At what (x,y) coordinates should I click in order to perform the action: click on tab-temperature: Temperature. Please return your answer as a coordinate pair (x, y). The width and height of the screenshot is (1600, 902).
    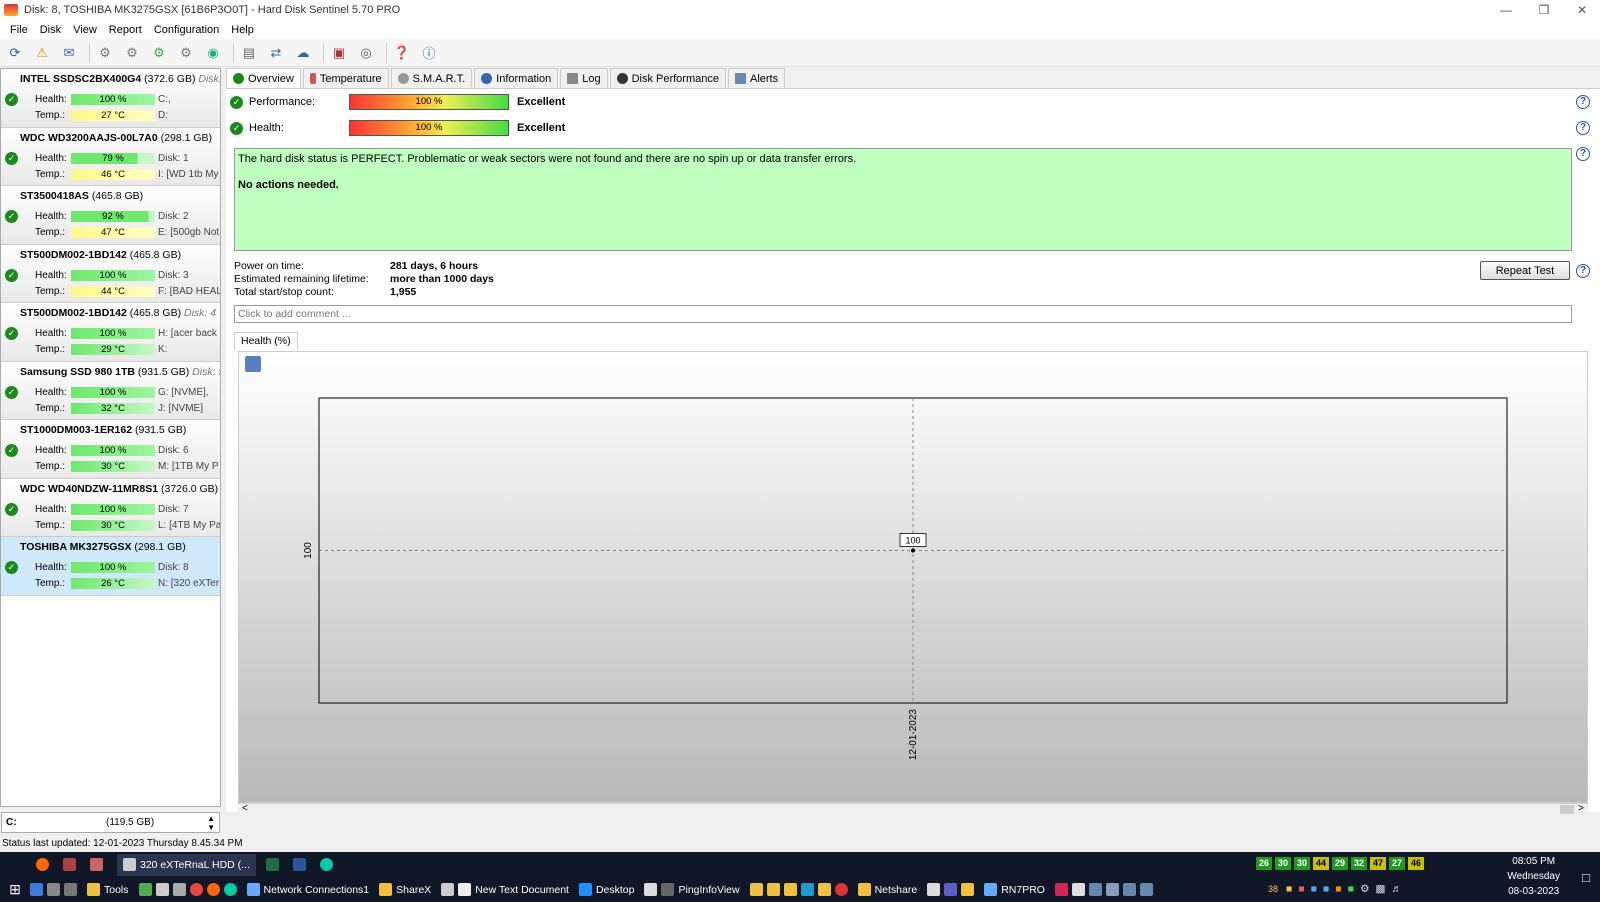
    Looking at the image, I should click on (345, 78).